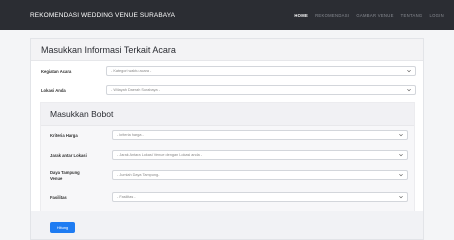  Describe the element at coordinates (261, 90) in the screenshot. I see `lokasi-anda-select: - Wilayah Daerah Surabaya -` at that location.